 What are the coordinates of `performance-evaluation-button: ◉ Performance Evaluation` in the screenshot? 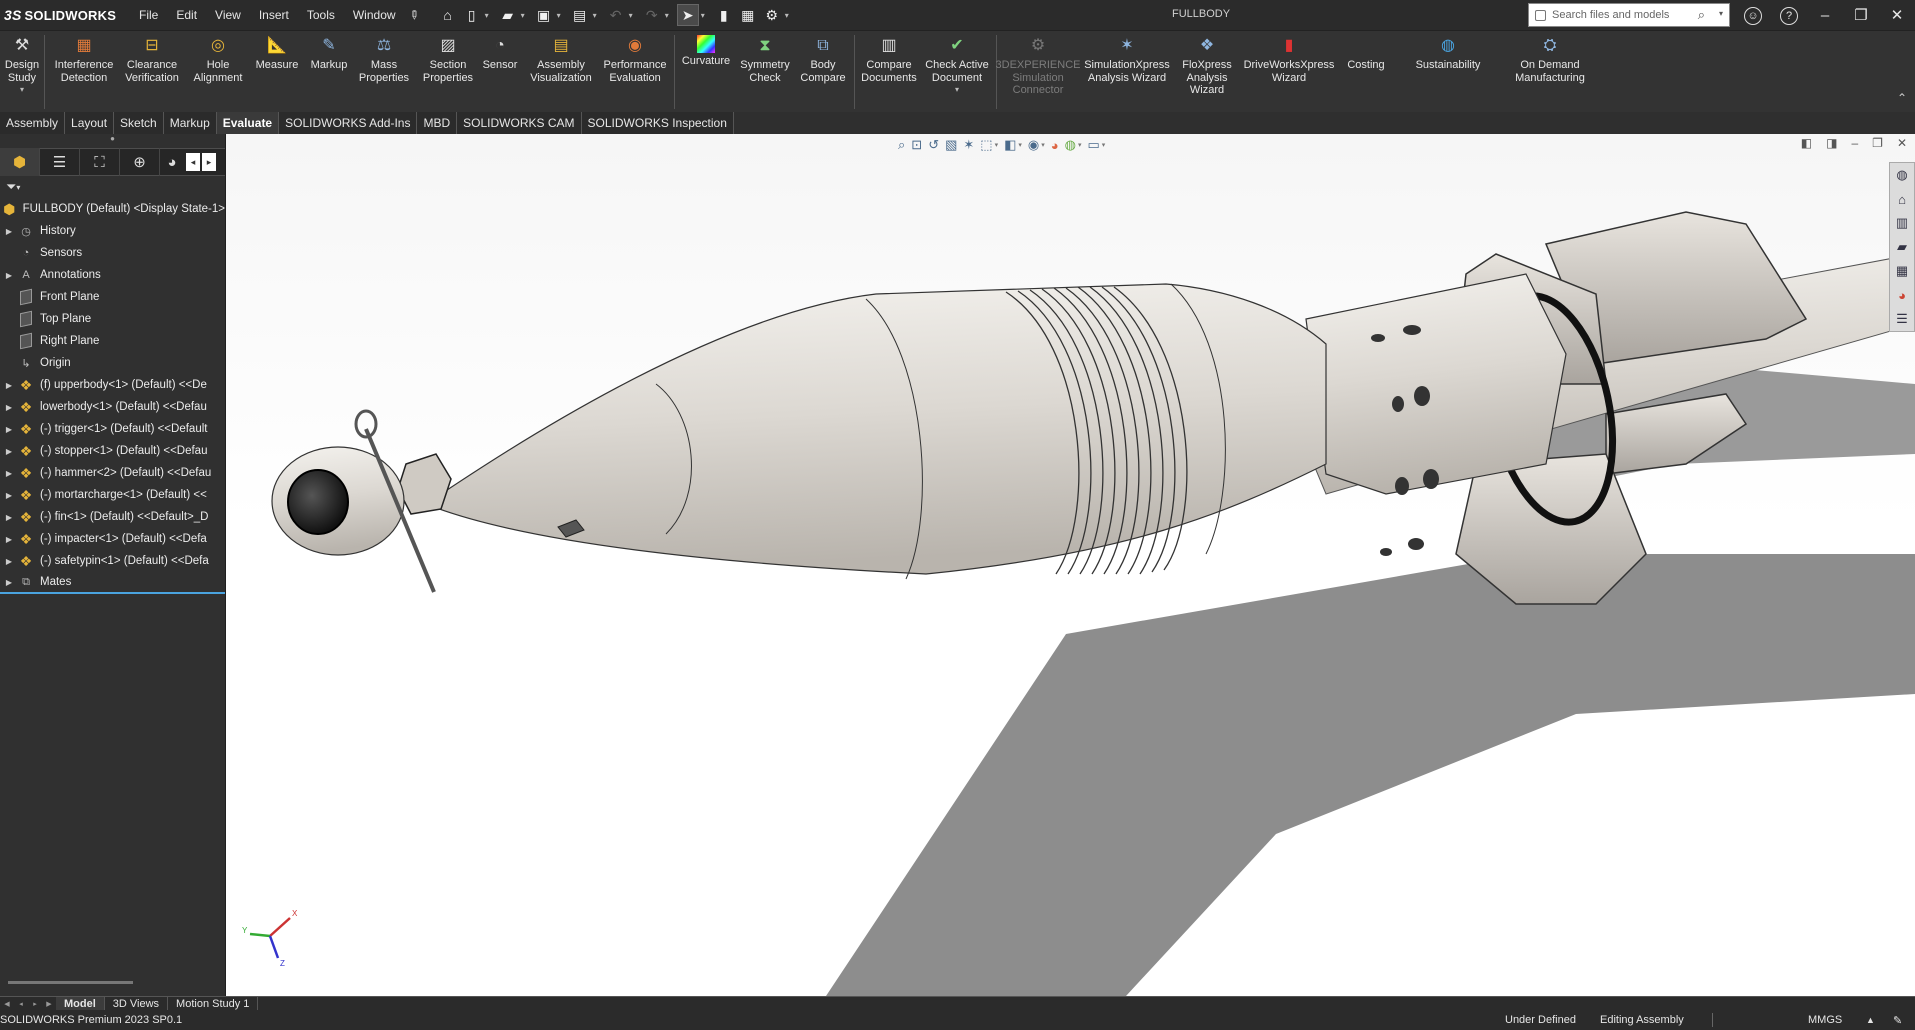 It's located at (635, 59).